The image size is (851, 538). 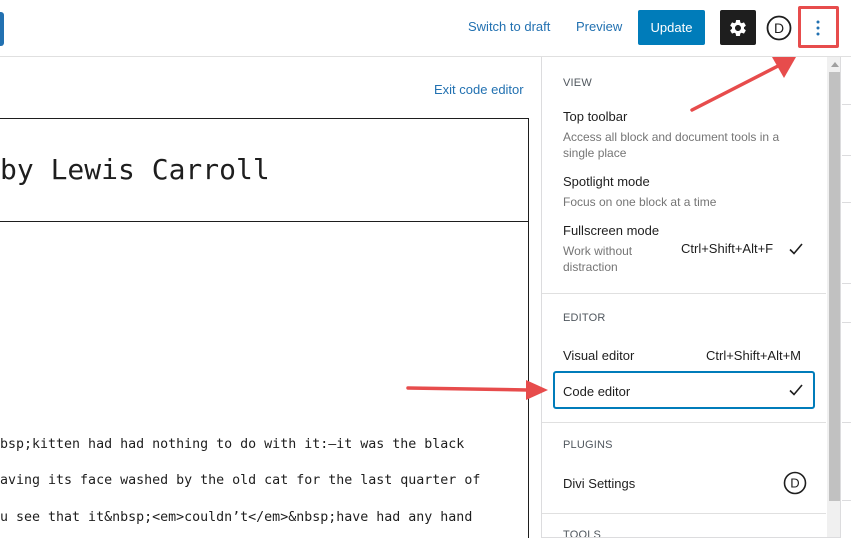 I want to click on options-menu-button, so click(x=818, y=27).